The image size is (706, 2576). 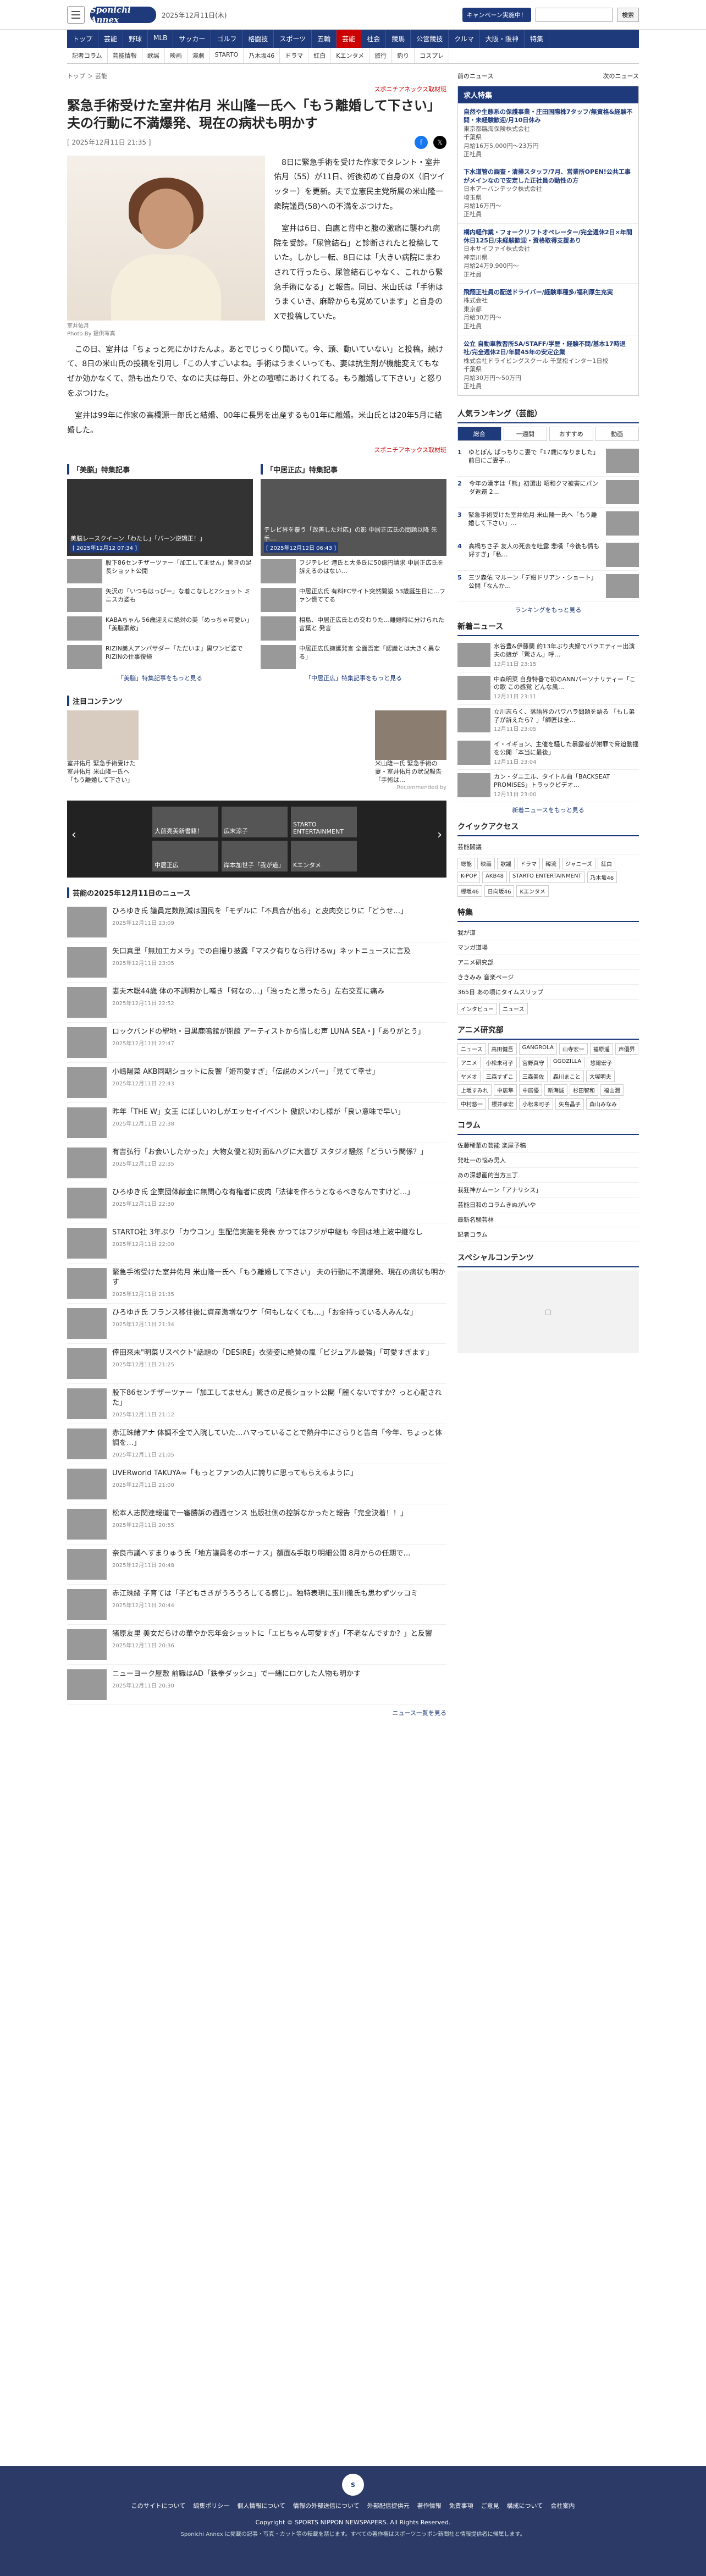 What do you see at coordinates (525, 2505) in the screenshot?
I see `footer-link: 構成について` at bounding box center [525, 2505].